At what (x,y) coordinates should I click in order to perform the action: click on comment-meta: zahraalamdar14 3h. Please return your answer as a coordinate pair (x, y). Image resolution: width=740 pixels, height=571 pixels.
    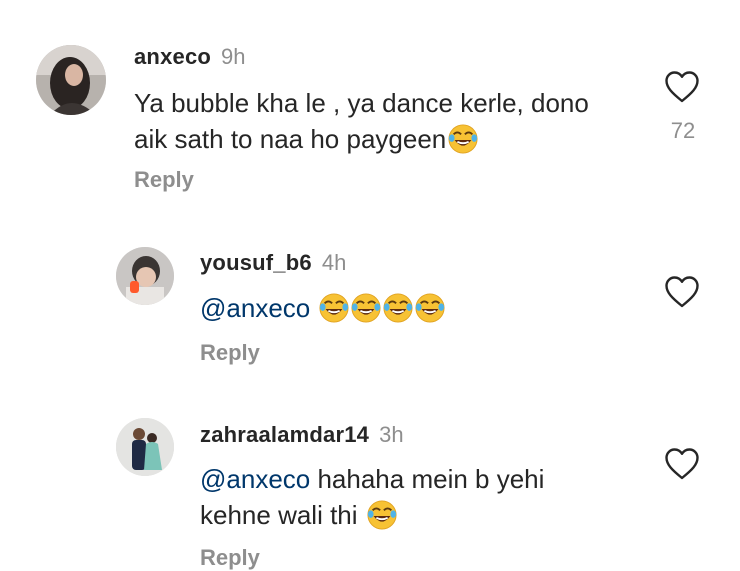
    Looking at the image, I should click on (302, 435).